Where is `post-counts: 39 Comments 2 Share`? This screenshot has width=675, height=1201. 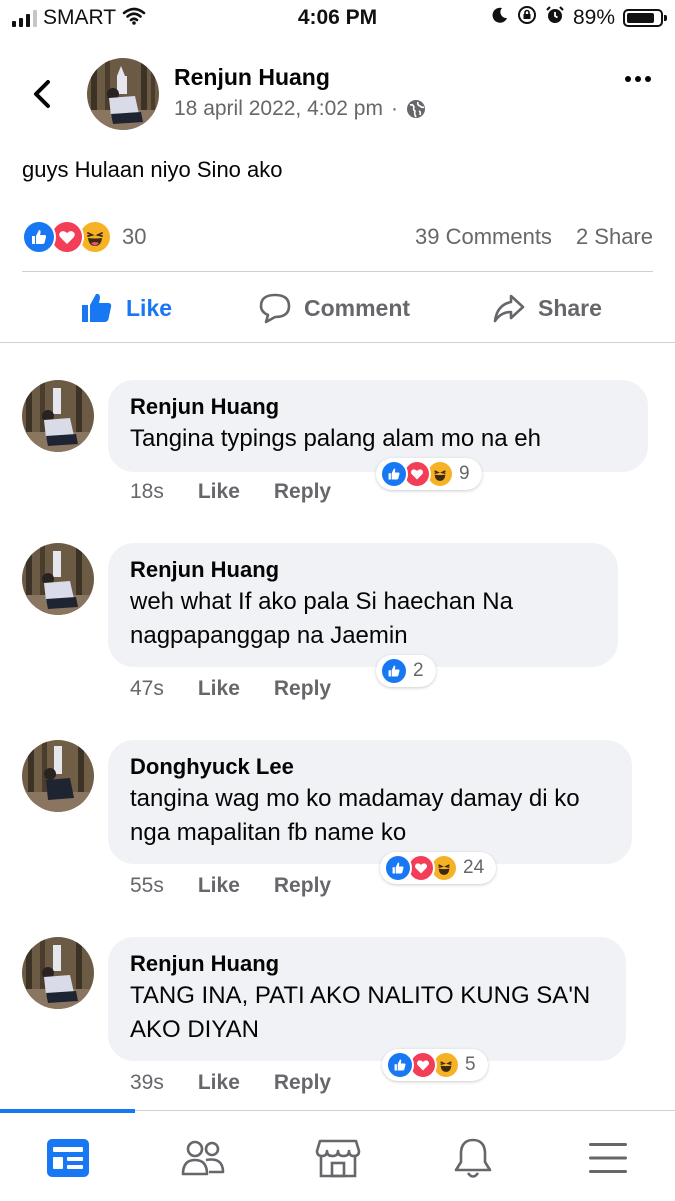
post-counts: 39 Comments 2 Share is located at coordinates (534, 237).